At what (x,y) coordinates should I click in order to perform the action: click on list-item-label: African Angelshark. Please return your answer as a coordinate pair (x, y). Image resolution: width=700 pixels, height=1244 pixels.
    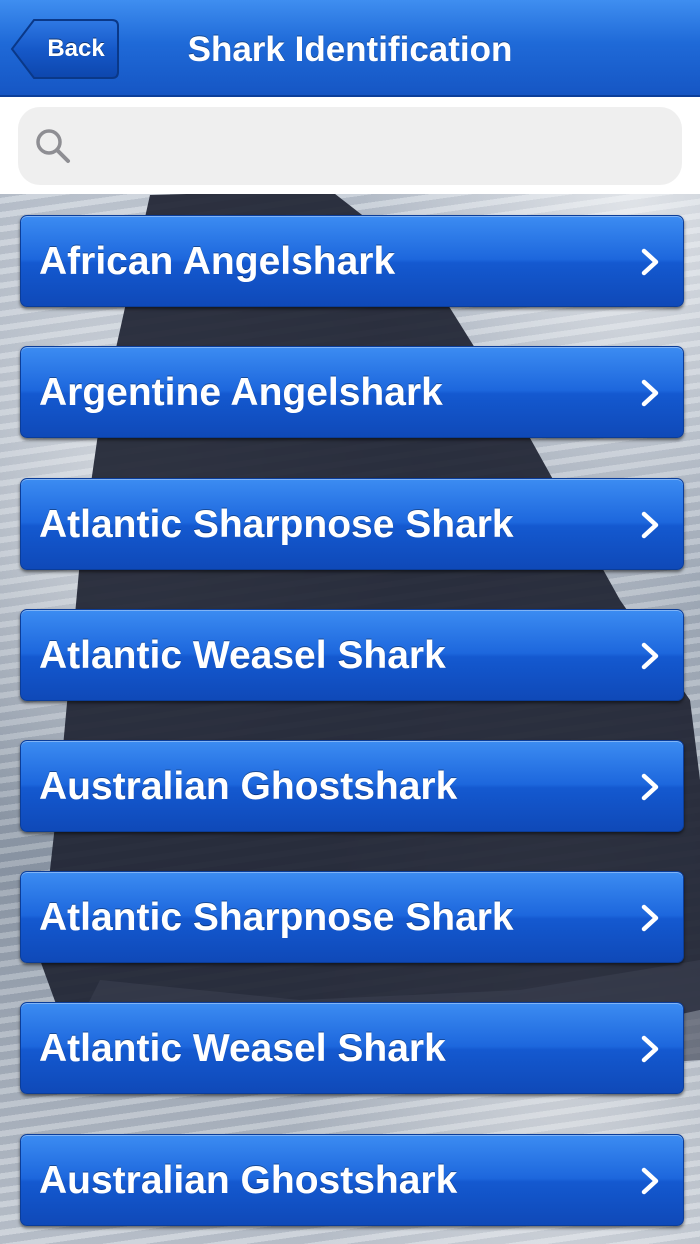
    Looking at the image, I should click on (217, 261).